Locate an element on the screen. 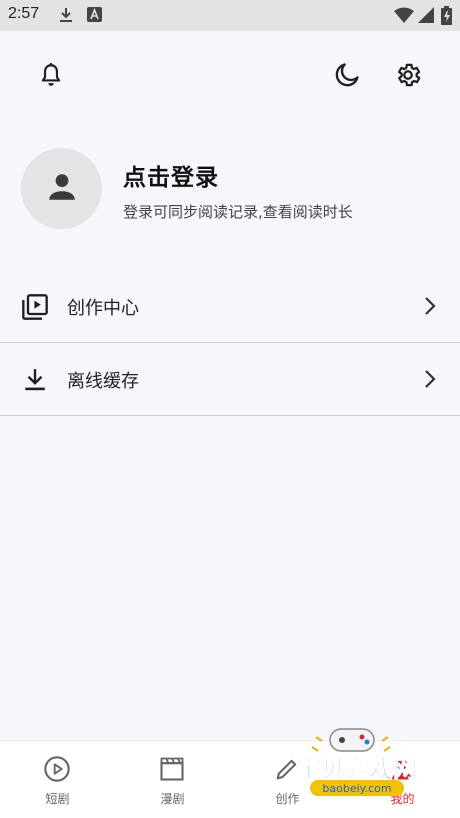 This screenshot has height=818, width=460. play-circle-icon is located at coordinates (57, 769).